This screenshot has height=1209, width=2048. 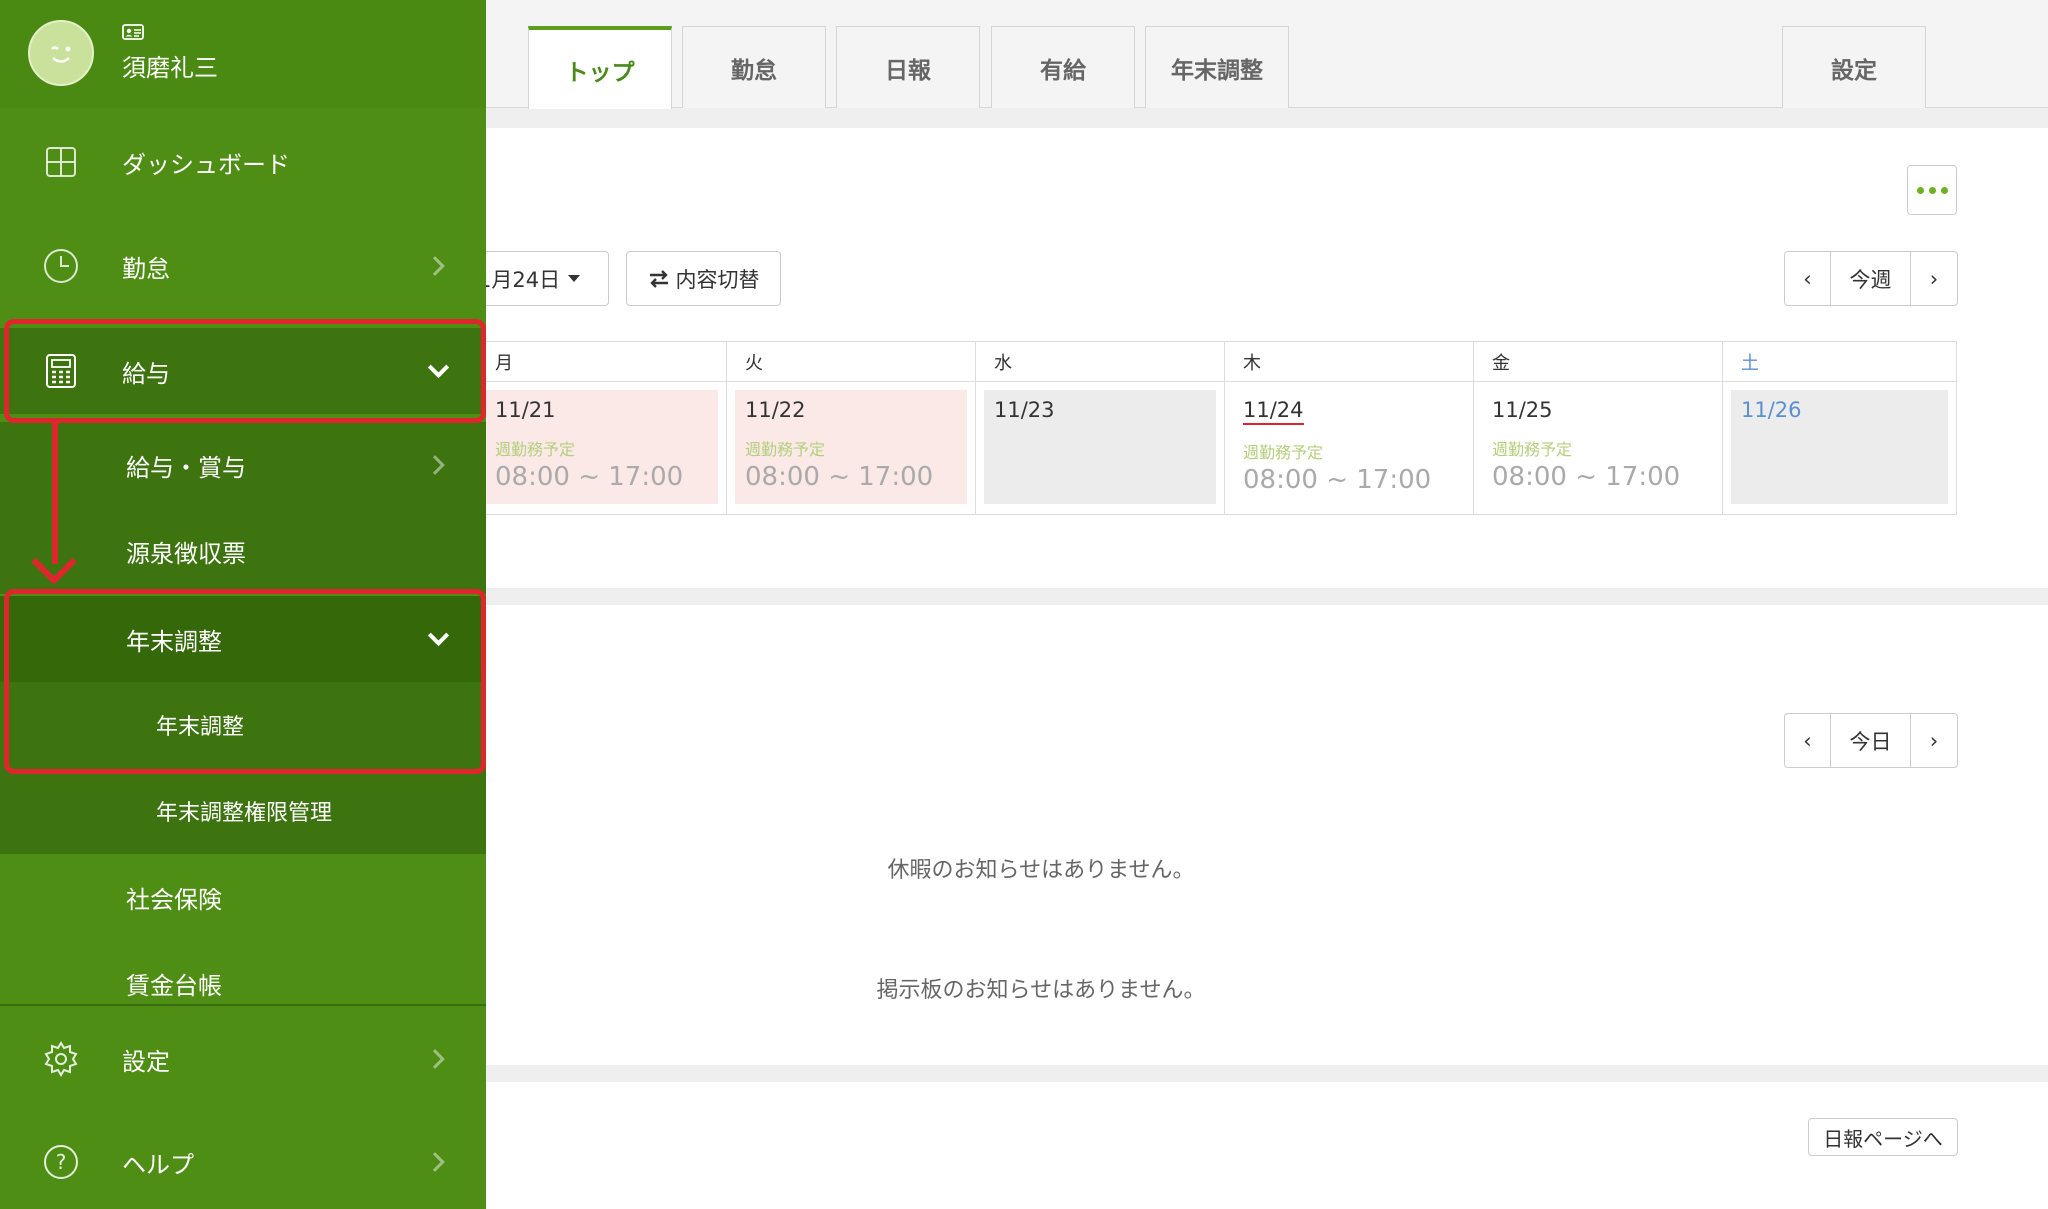 I want to click on day-date: 11/22, so click(x=775, y=410).